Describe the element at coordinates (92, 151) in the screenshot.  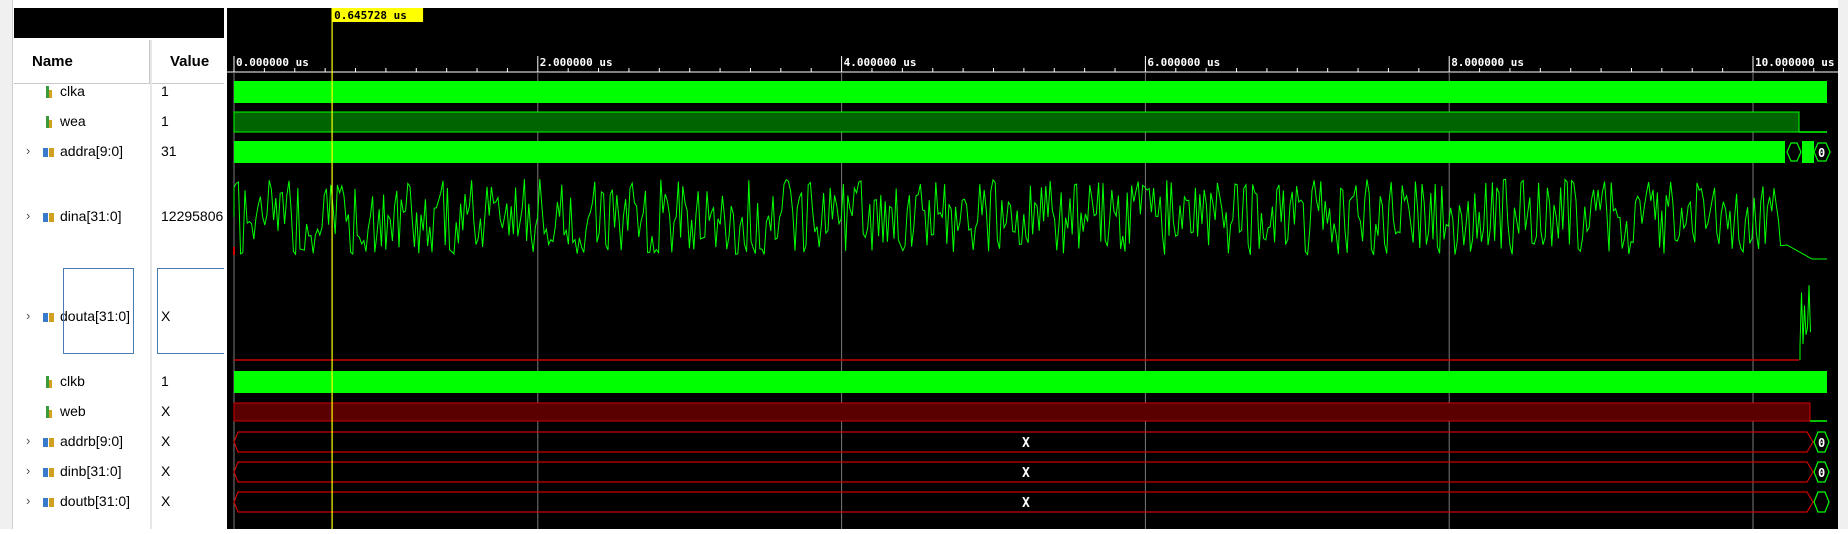
I see `signal-name: addra[9:0]` at that location.